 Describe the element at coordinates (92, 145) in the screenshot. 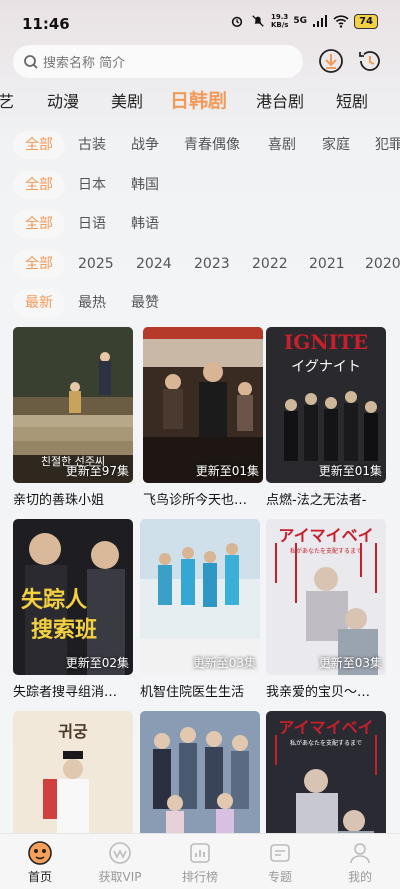

I see `genre-chip: 古装` at that location.